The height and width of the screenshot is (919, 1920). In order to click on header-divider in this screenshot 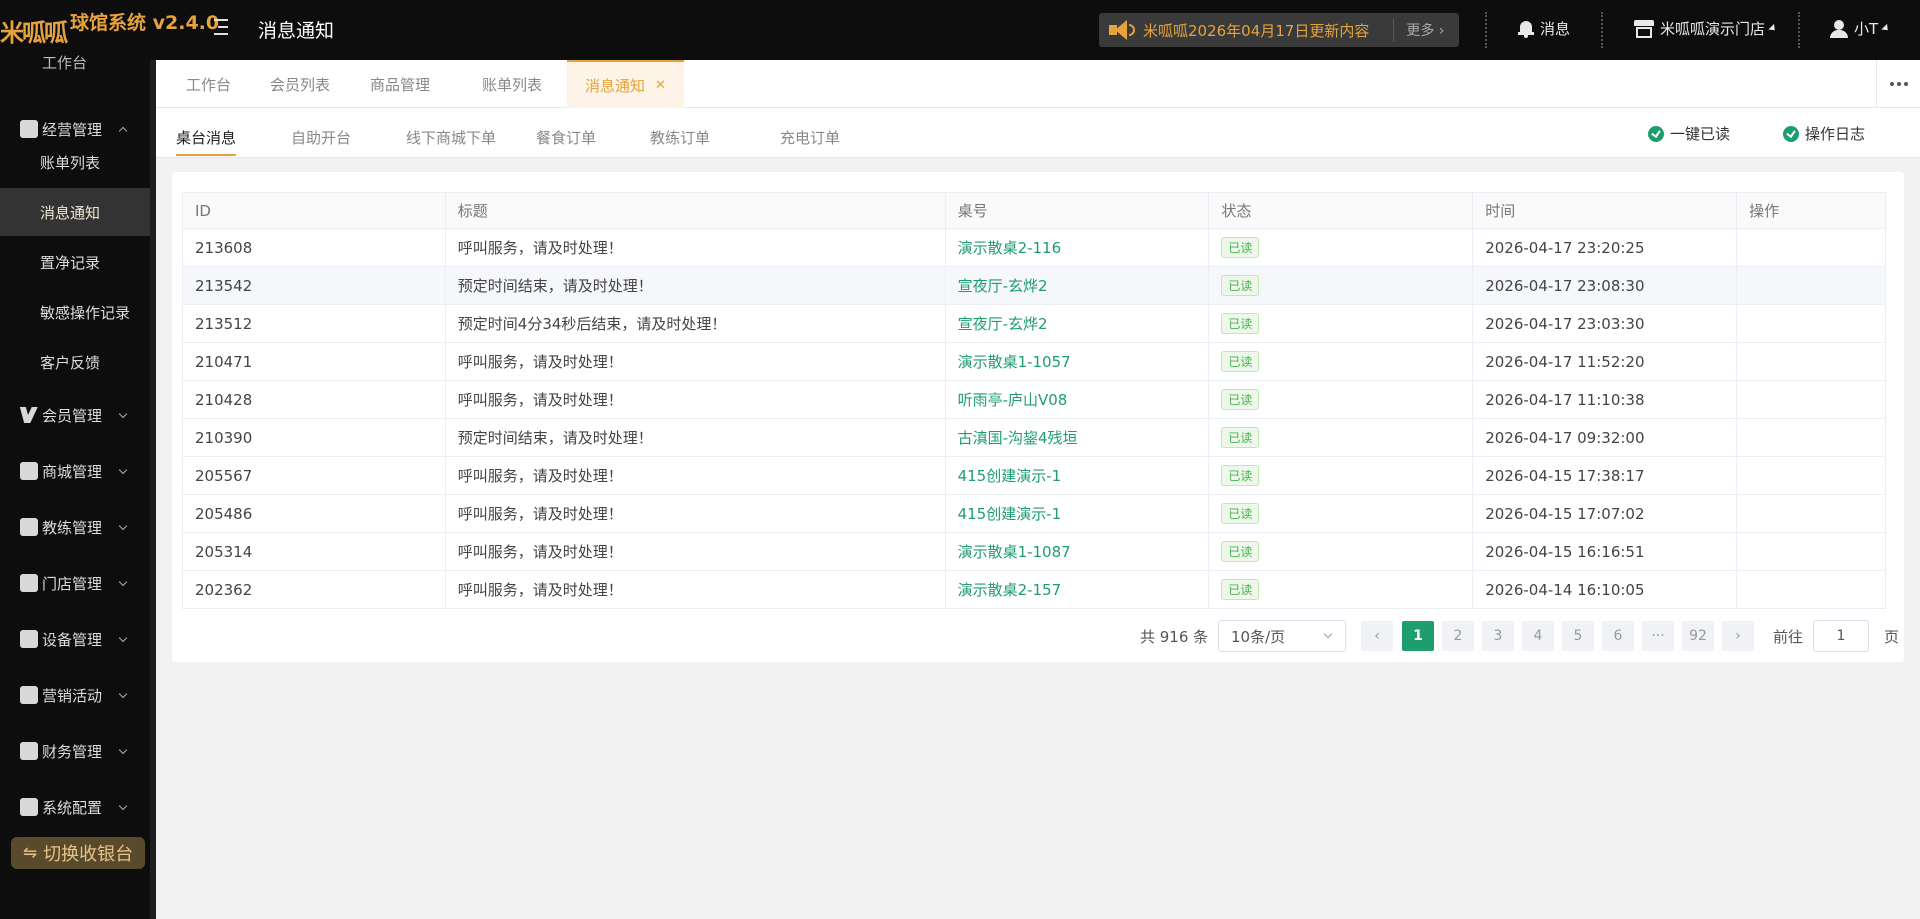, I will do `click(1799, 30)`.